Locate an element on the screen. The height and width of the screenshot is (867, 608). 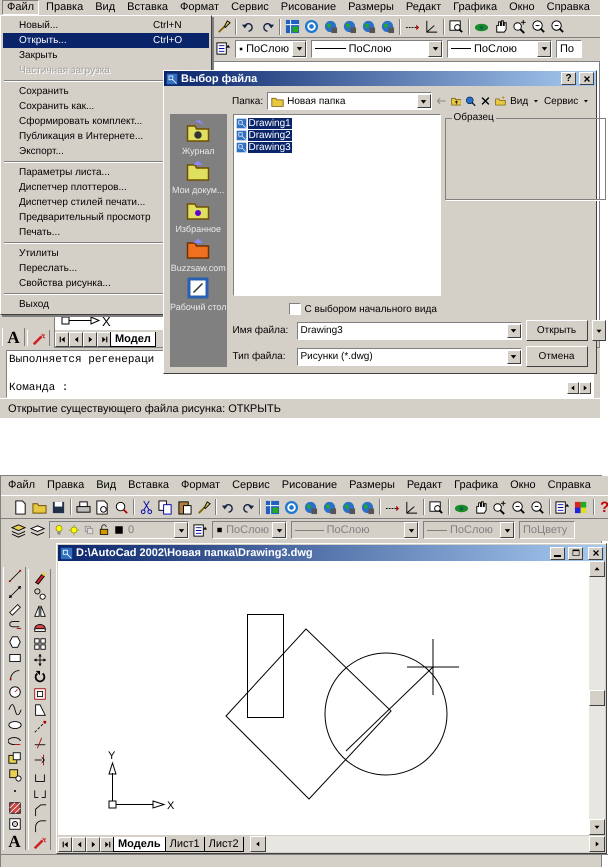
rotate-arrow-icon is located at coordinates (39, 677).